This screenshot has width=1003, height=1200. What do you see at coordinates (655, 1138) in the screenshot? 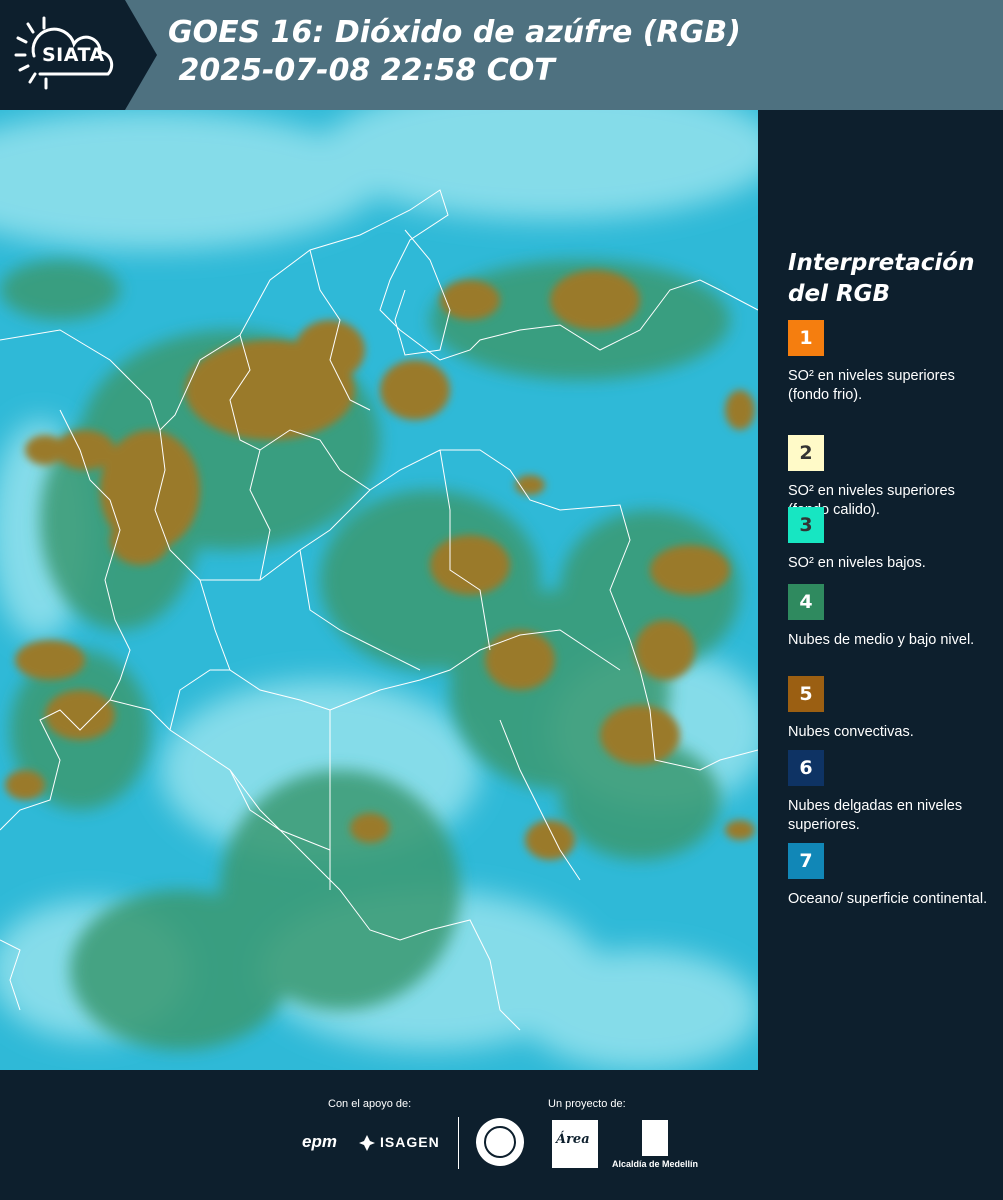
I see `alcaldia-crest-icon` at bounding box center [655, 1138].